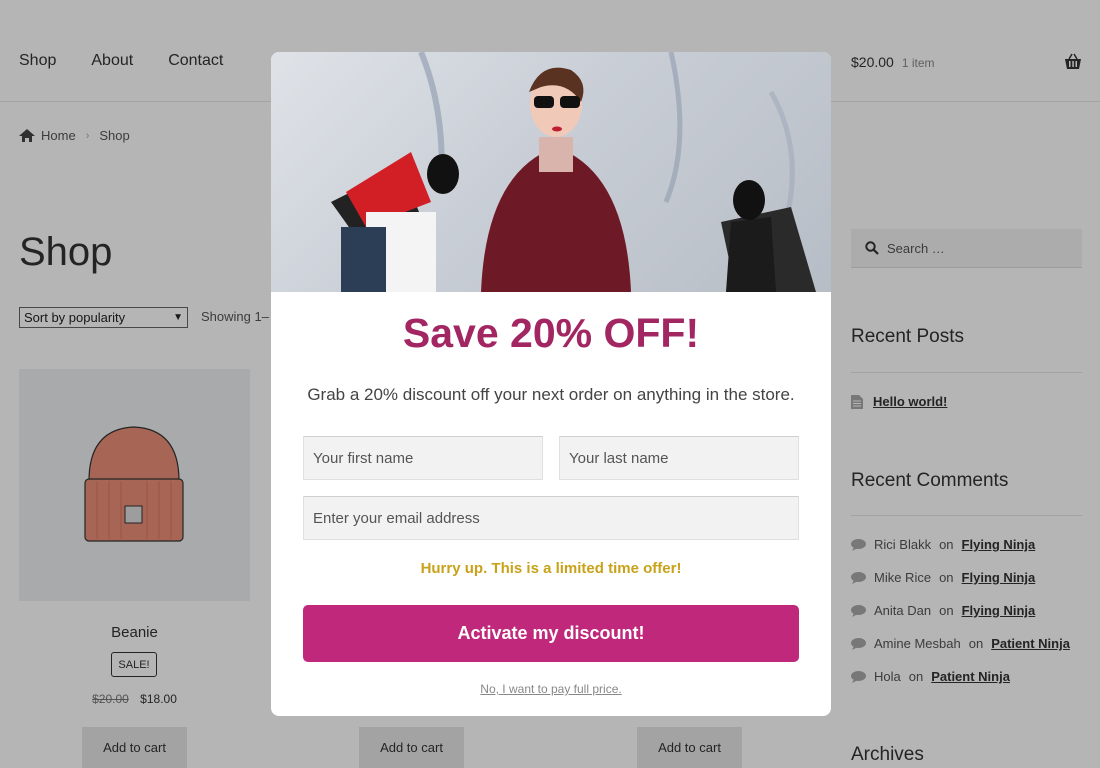 The image size is (1100, 768). What do you see at coordinates (551, 333) in the screenshot?
I see `popup-title: Save 20% OFF!` at bounding box center [551, 333].